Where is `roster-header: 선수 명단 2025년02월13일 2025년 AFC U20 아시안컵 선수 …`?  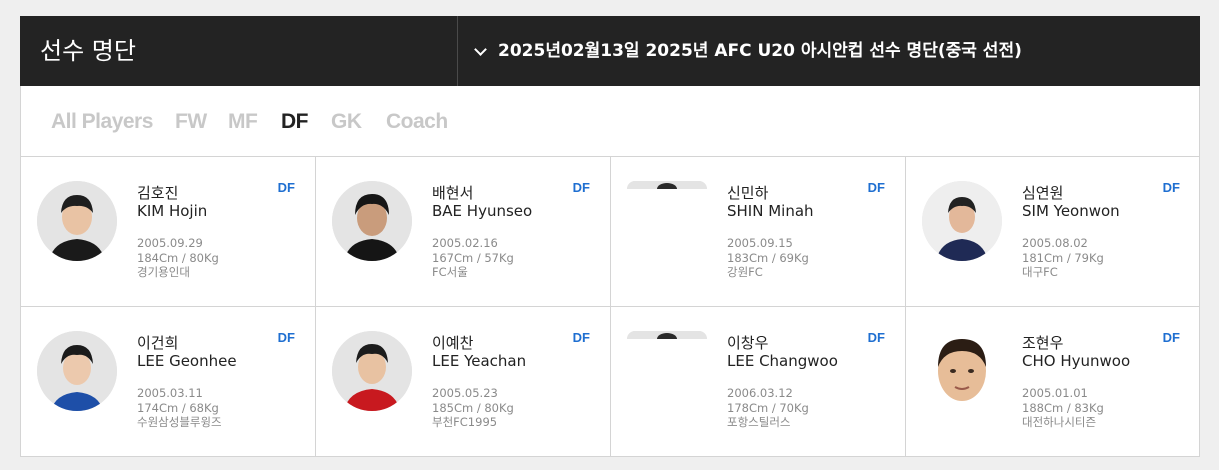
roster-header: 선수 명단 2025년02월13일 2025년 AFC U20 아시안컵 선수 … is located at coordinates (610, 51).